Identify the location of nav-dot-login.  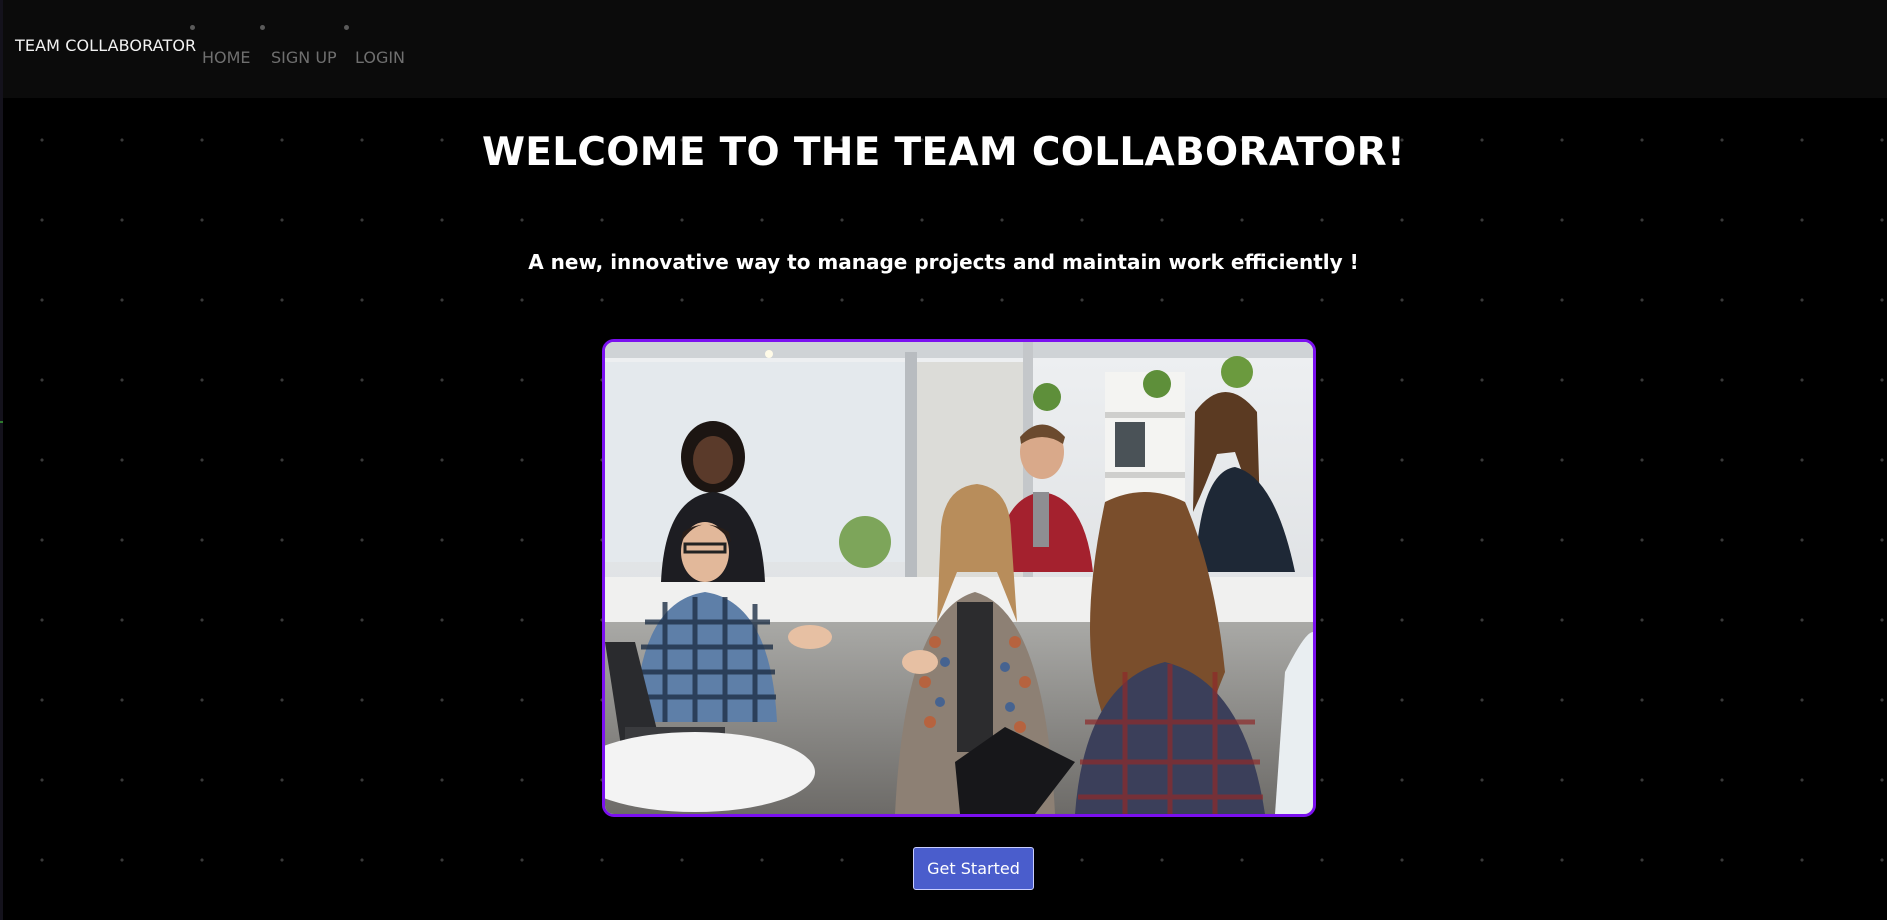
(346, 27).